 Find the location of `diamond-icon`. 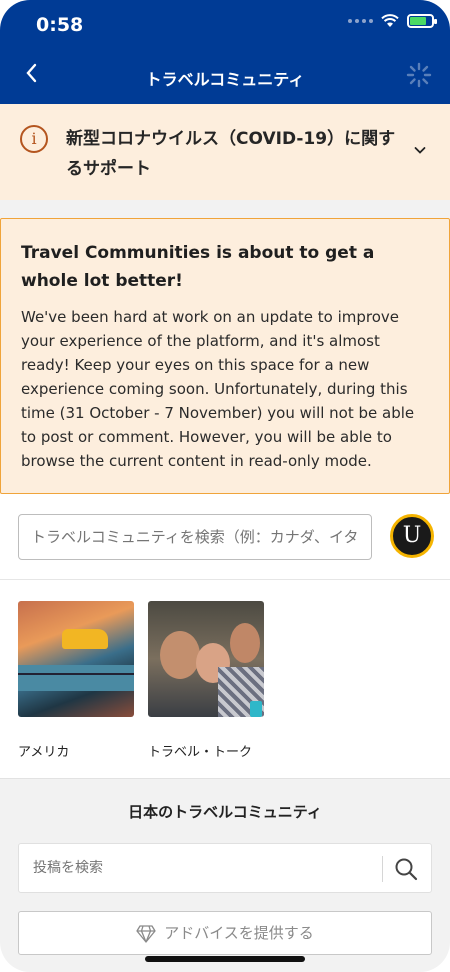

diamond-icon is located at coordinates (146, 933).